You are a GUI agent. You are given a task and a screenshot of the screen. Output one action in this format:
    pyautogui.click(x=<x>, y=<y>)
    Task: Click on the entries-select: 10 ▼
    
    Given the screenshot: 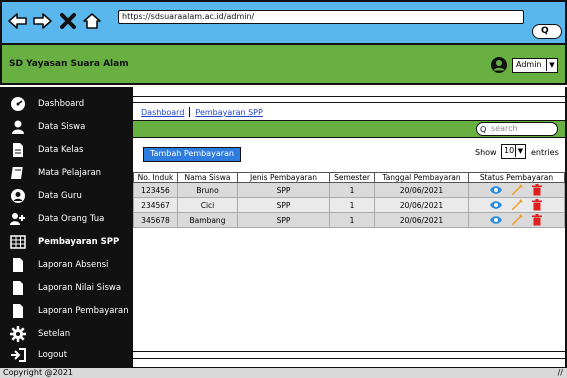 What is the action you would take?
    pyautogui.click(x=513, y=151)
    